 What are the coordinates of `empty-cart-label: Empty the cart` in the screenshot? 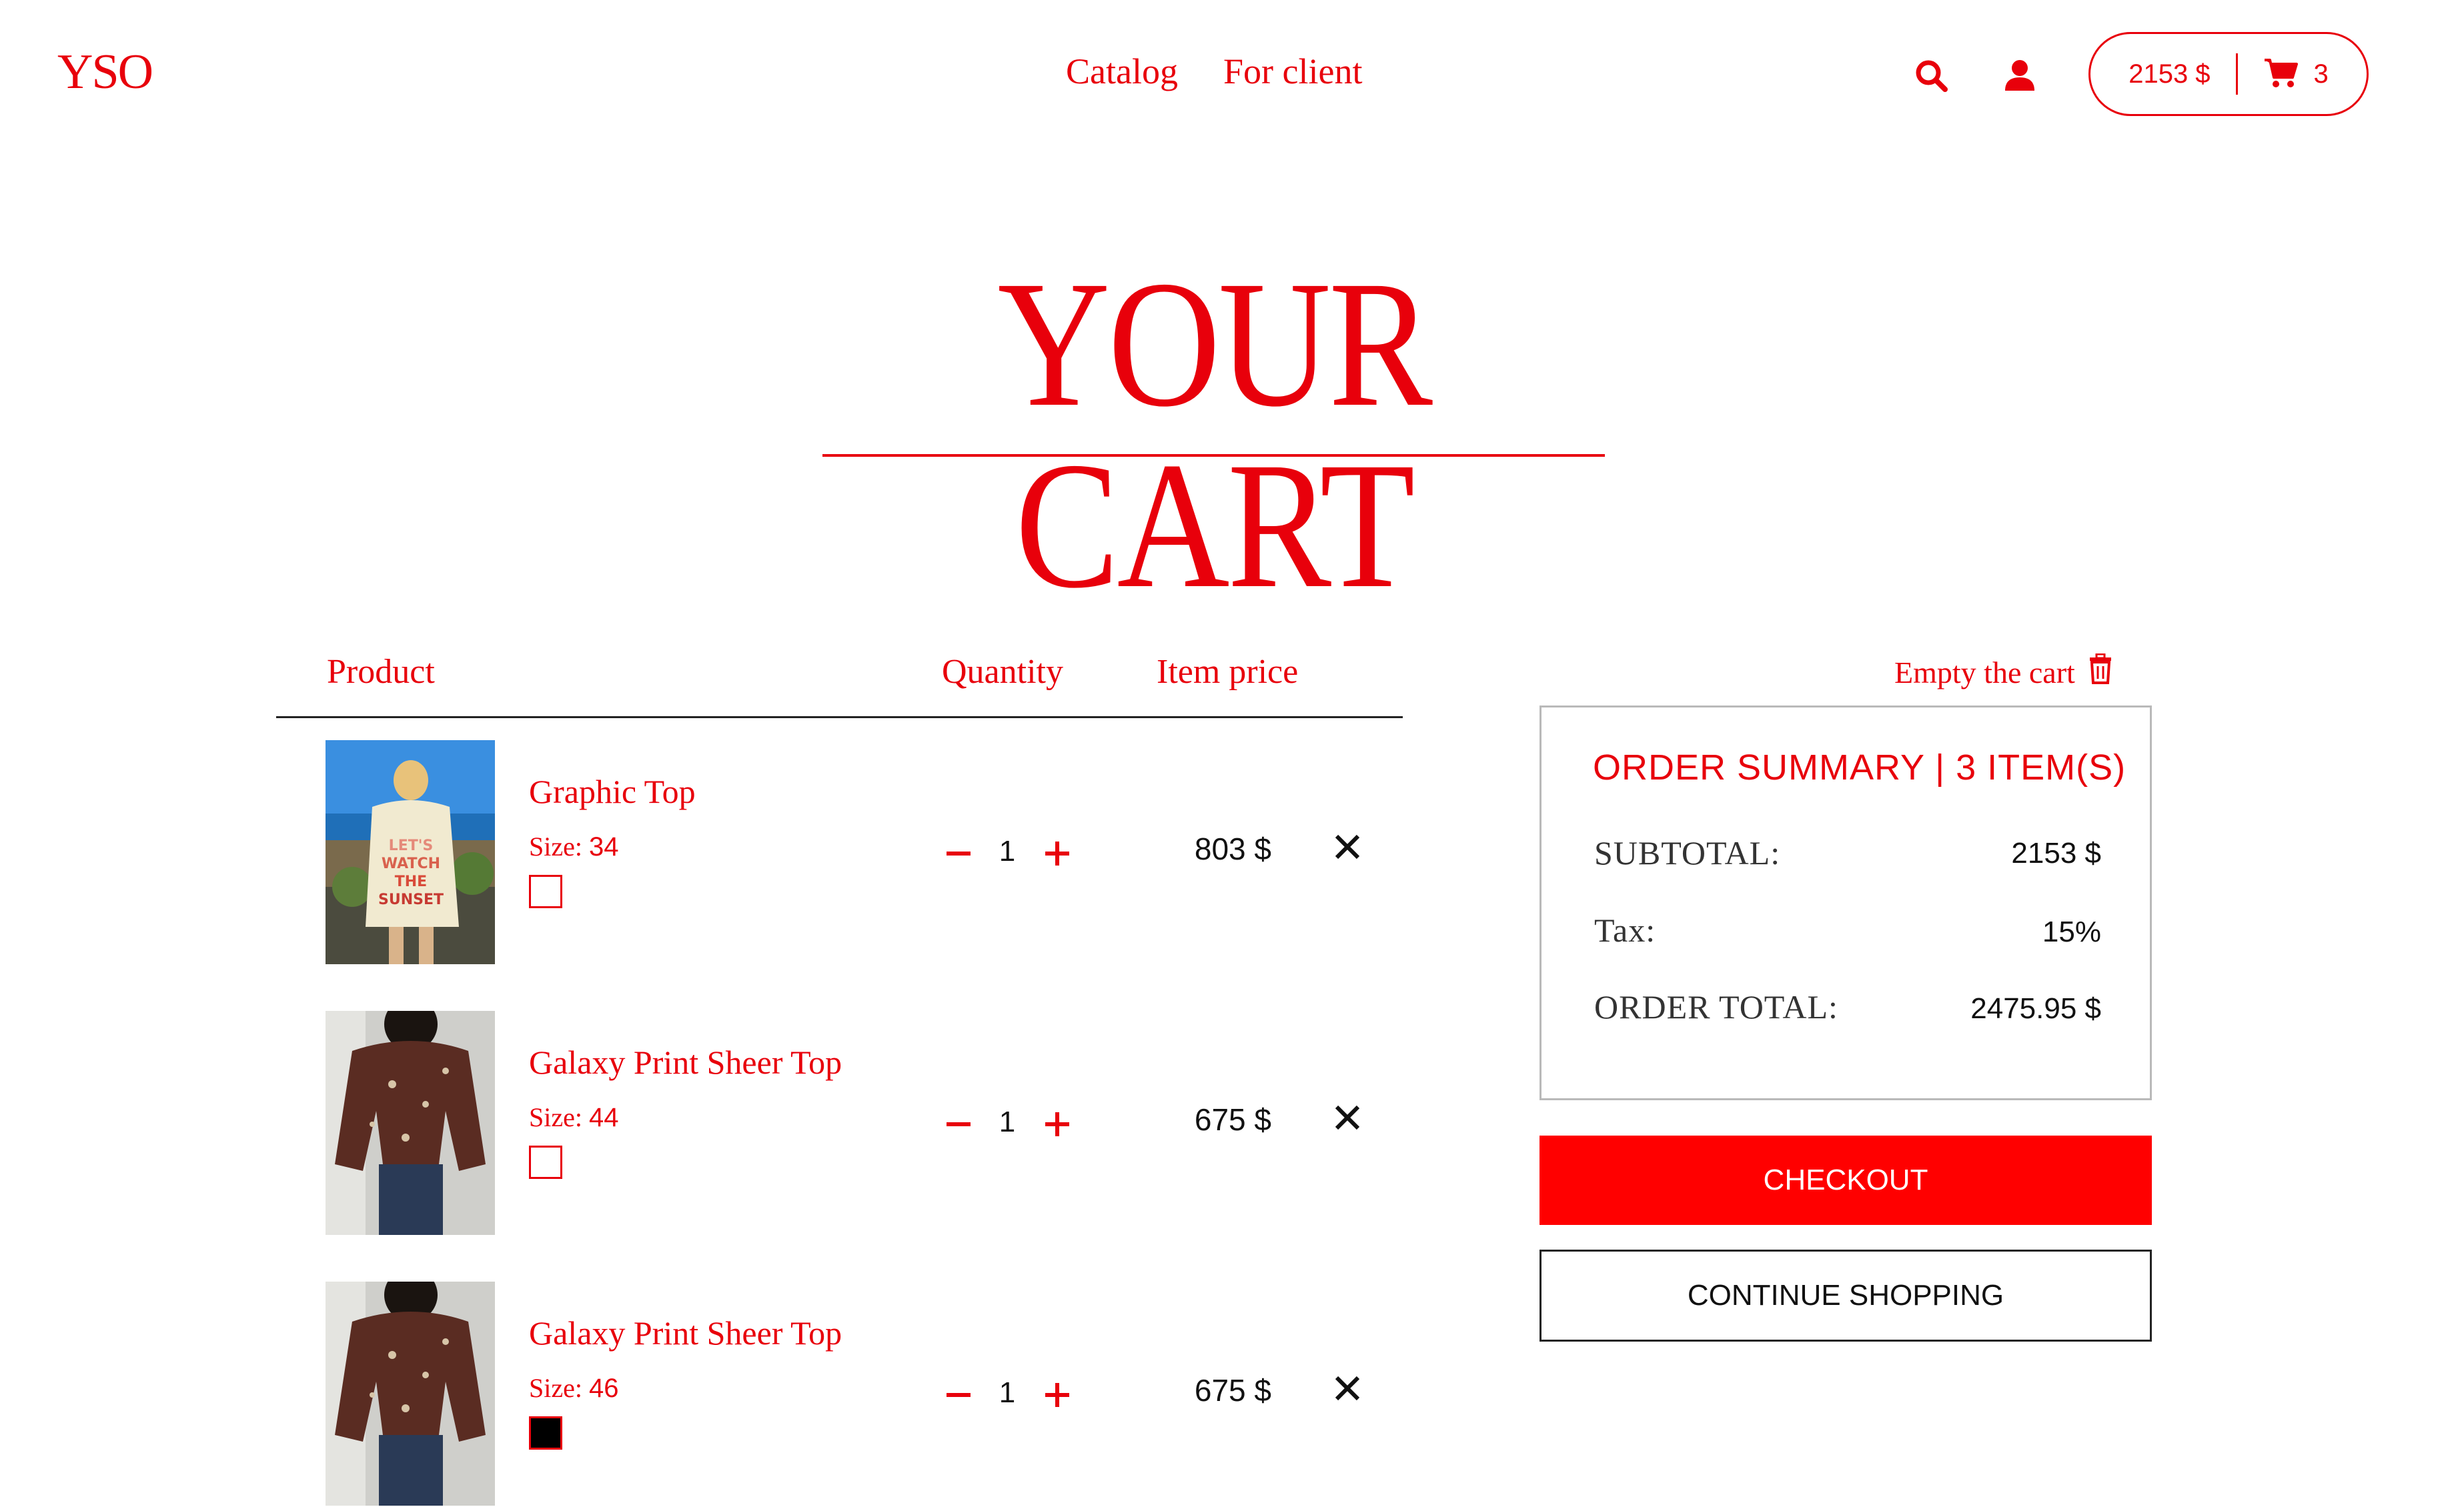 It's located at (1985, 672).